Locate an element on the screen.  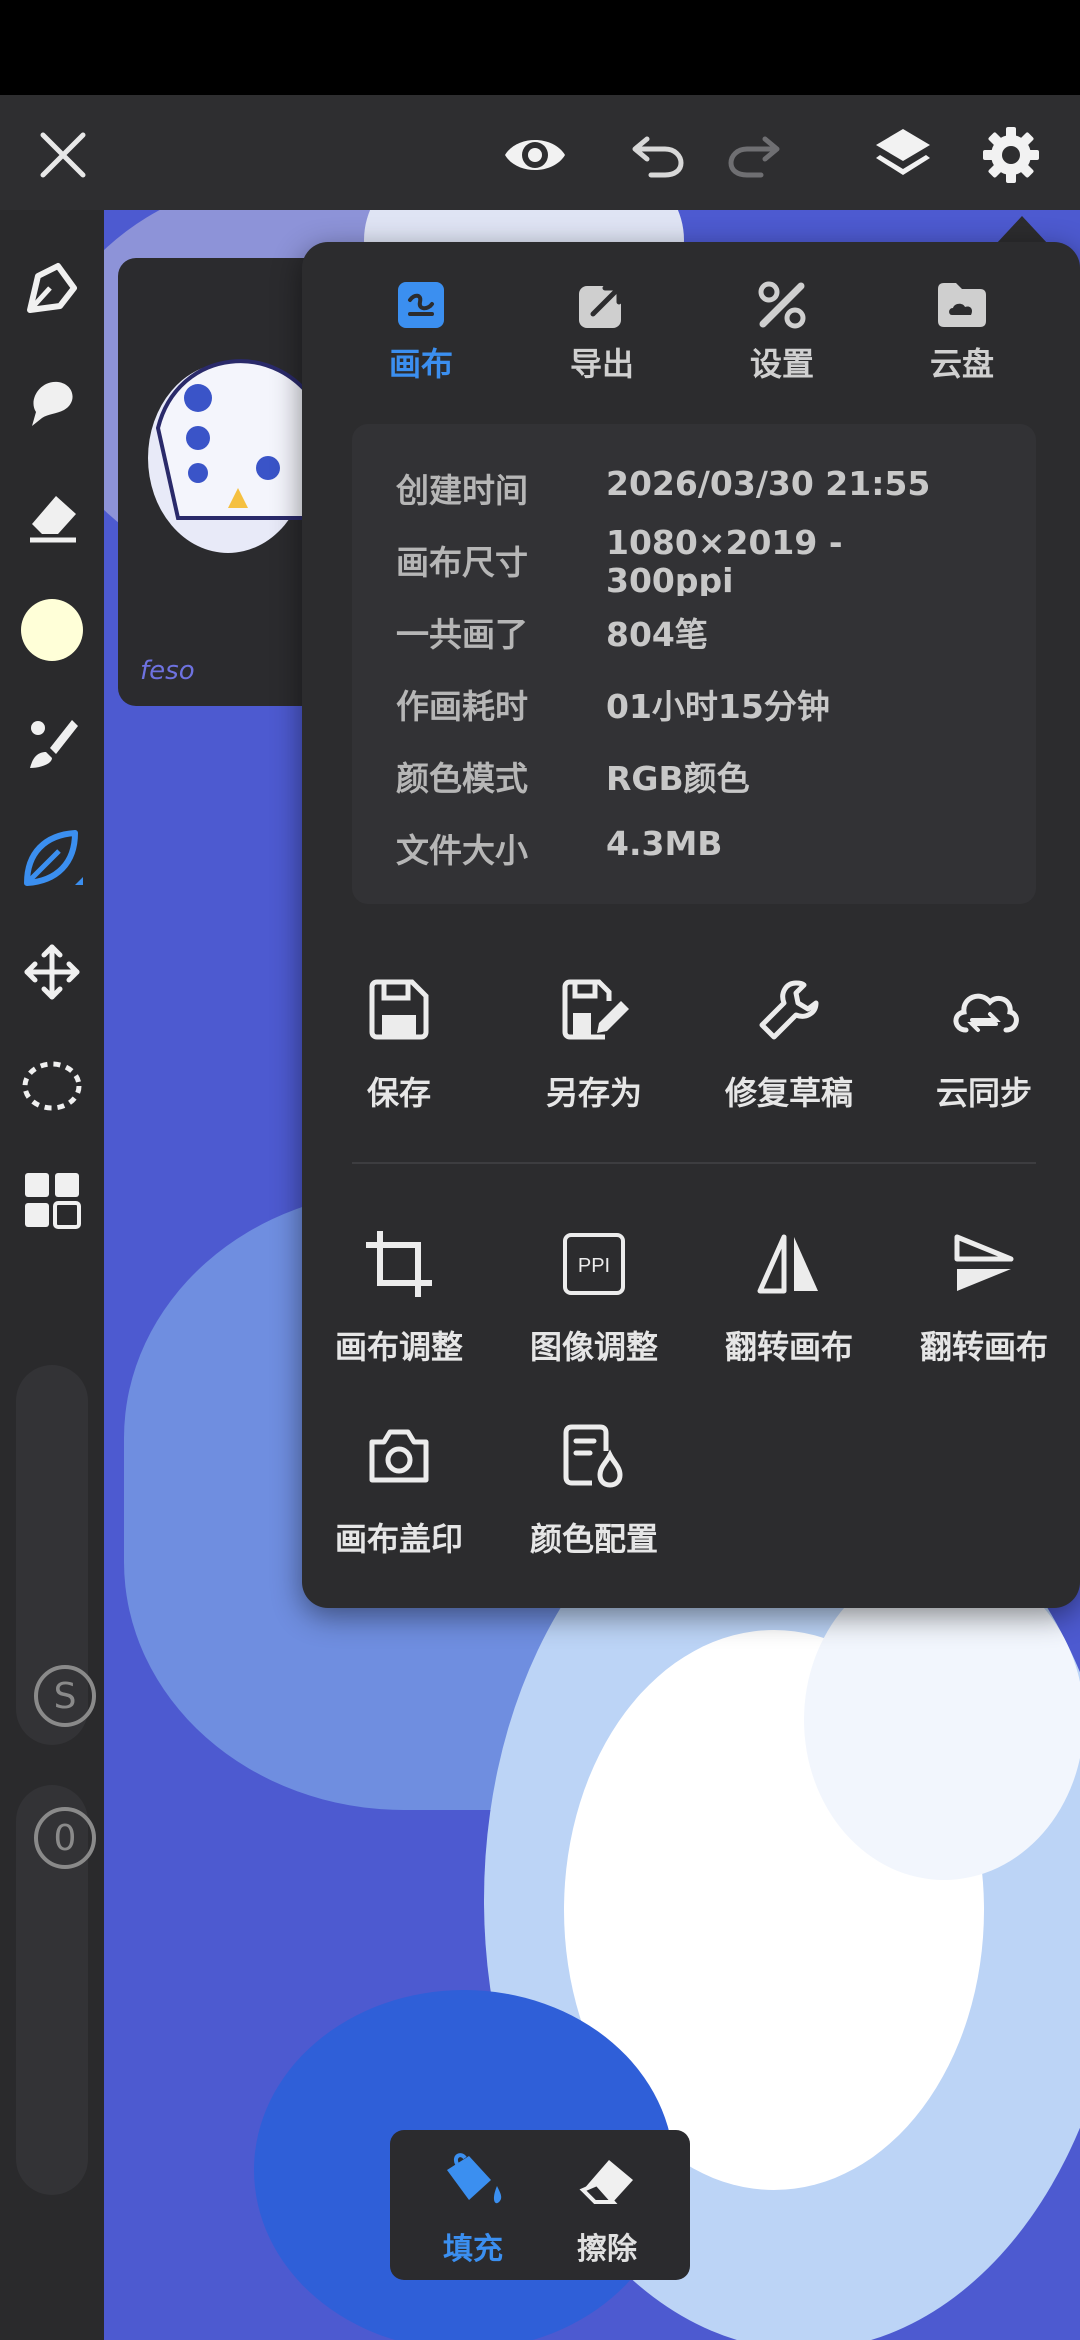
smudge-icon is located at coordinates (52, 403).